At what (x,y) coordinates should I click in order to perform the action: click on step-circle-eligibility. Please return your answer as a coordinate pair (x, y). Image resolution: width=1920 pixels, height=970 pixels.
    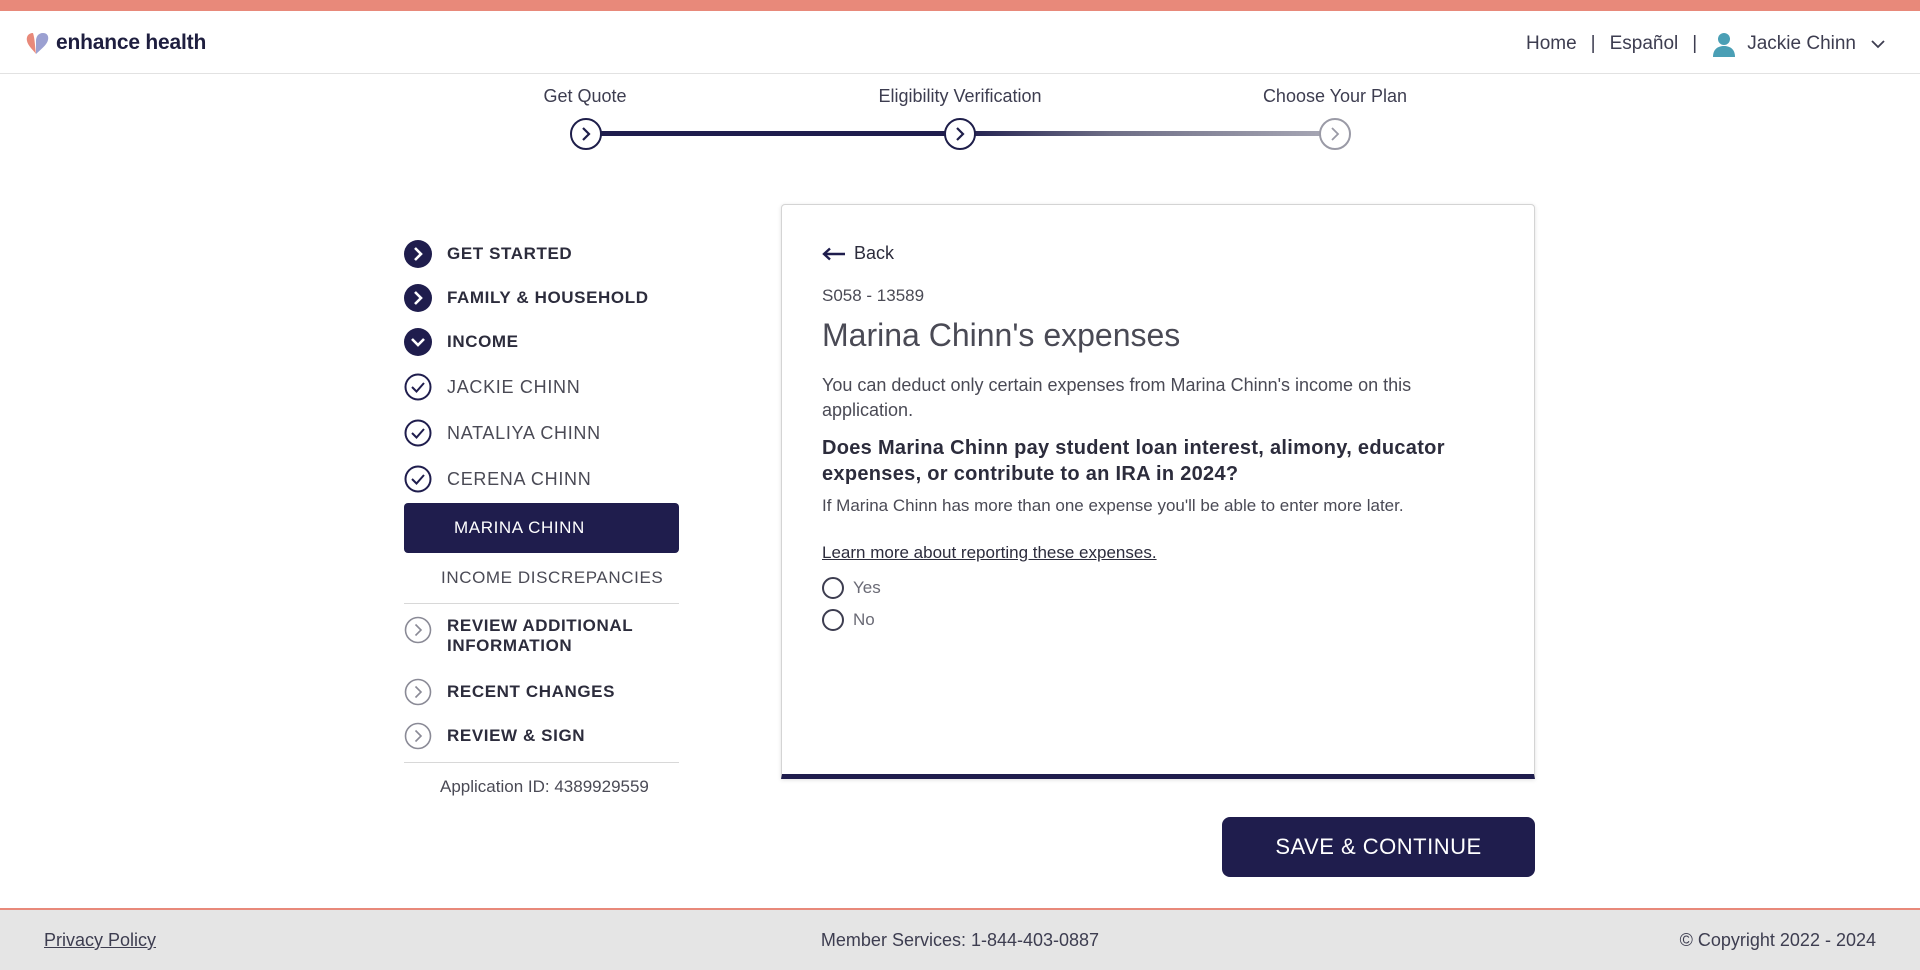
    Looking at the image, I should click on (960, 134).